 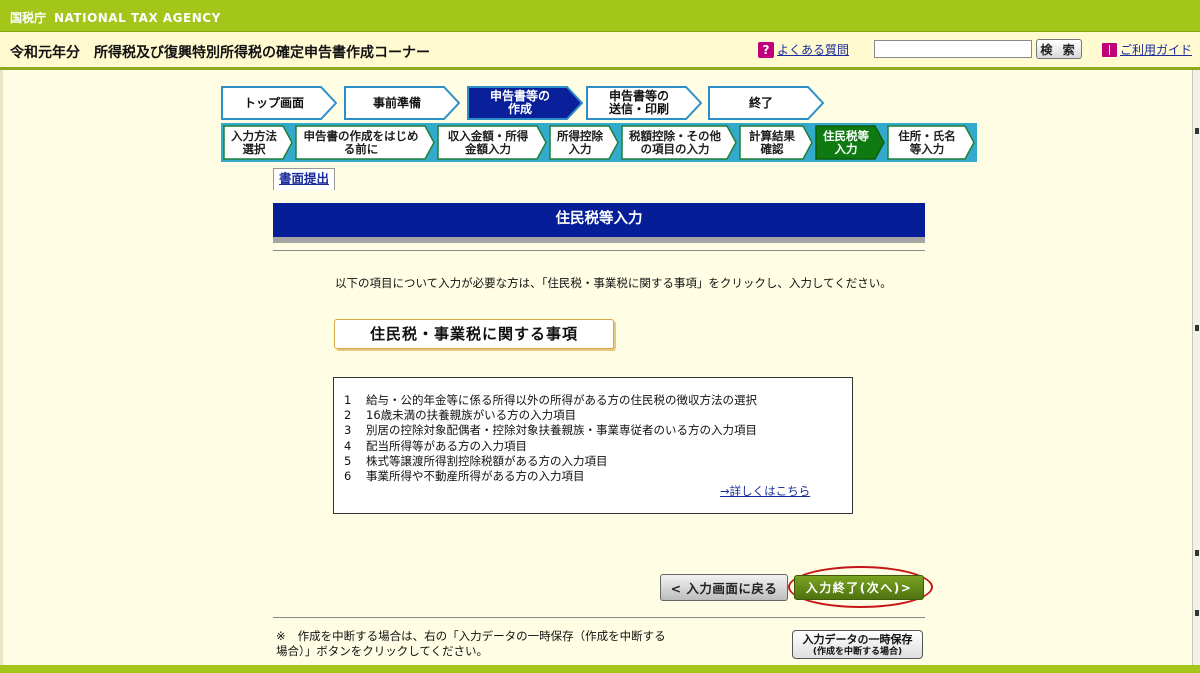 I want to click on list-item: 5 株式等譲渡所得割控除税額がある方の入力項目, so click(x=476, y=460).